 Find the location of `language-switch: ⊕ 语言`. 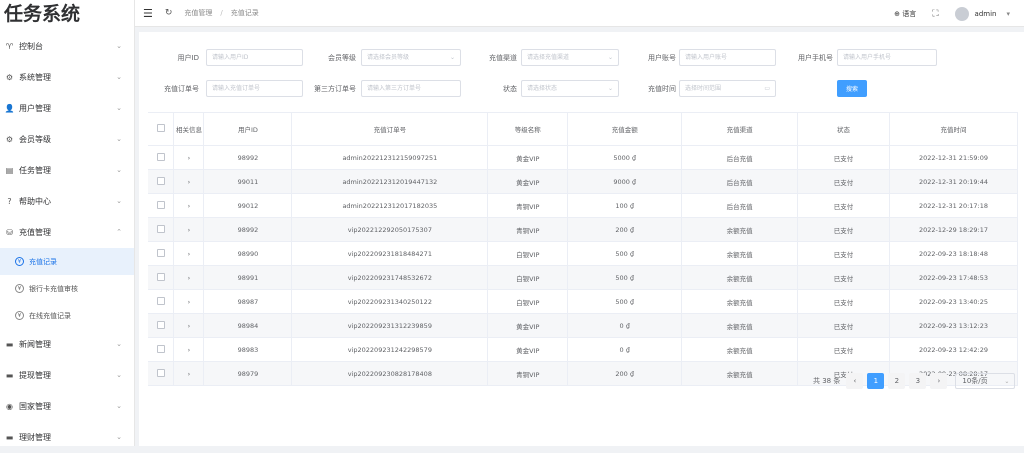

language-switch: ⊕ 语言 is located at coordinates (905, 14).